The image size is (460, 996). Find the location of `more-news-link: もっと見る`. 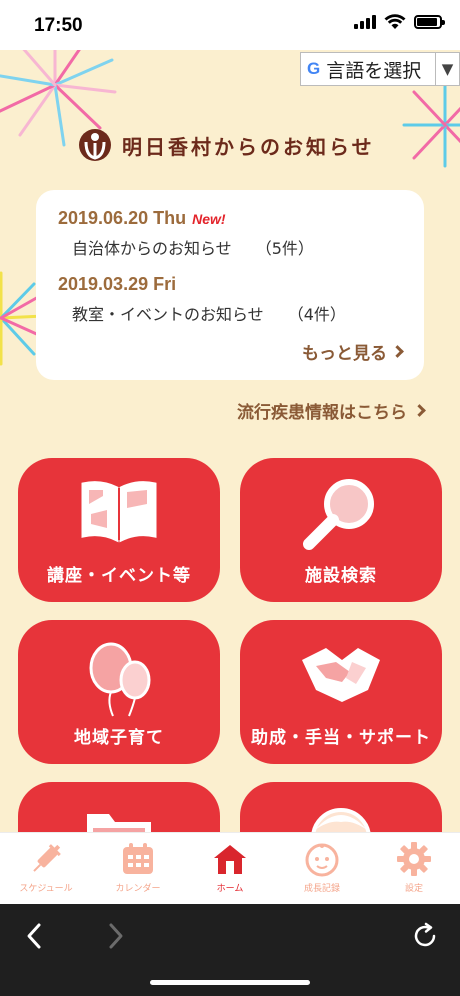

more-news-link: もっと見る is located at coordinates (353, 351).